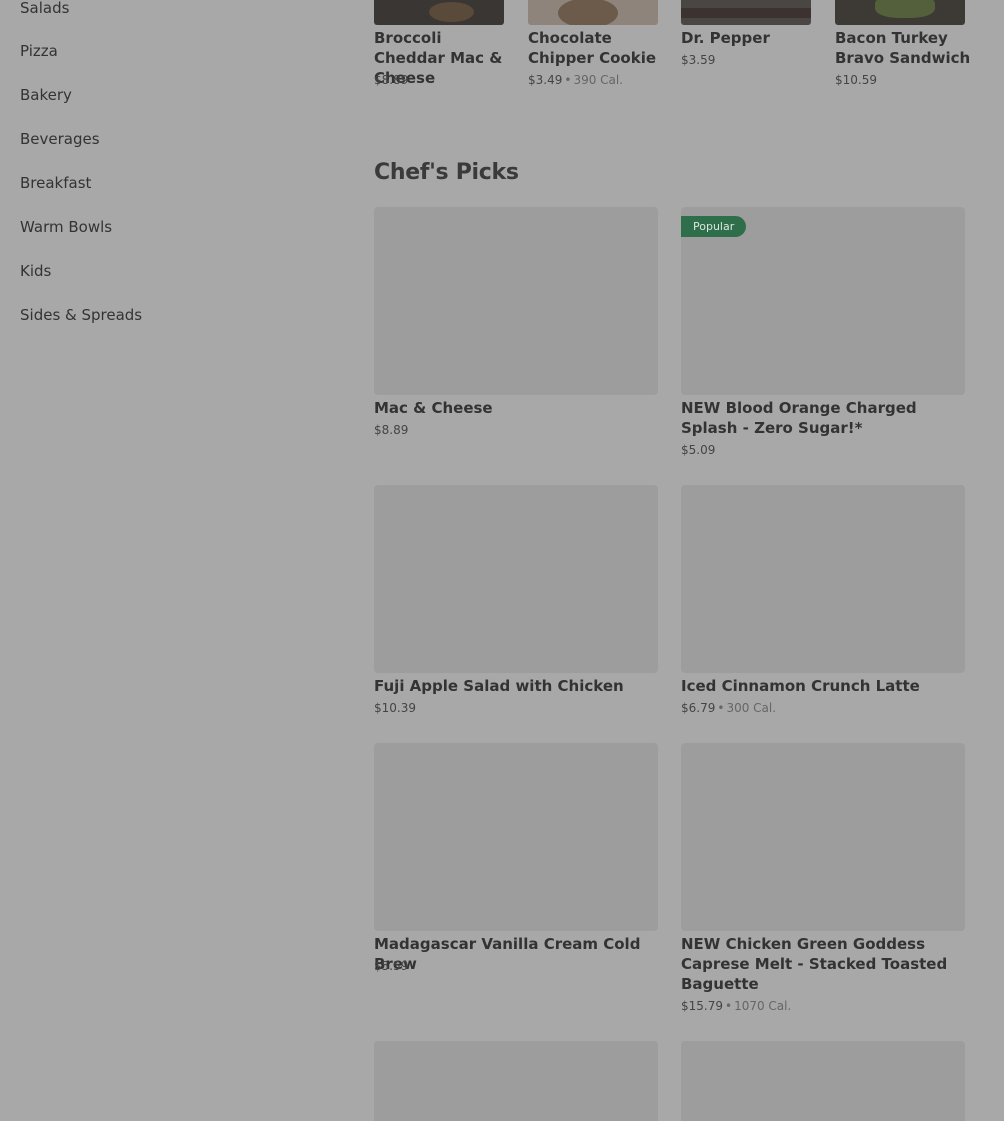  What do you see at coordinates (545, 80) in the screenshot?
I see `product-price: $3.49` at bounding box center [545, 80].